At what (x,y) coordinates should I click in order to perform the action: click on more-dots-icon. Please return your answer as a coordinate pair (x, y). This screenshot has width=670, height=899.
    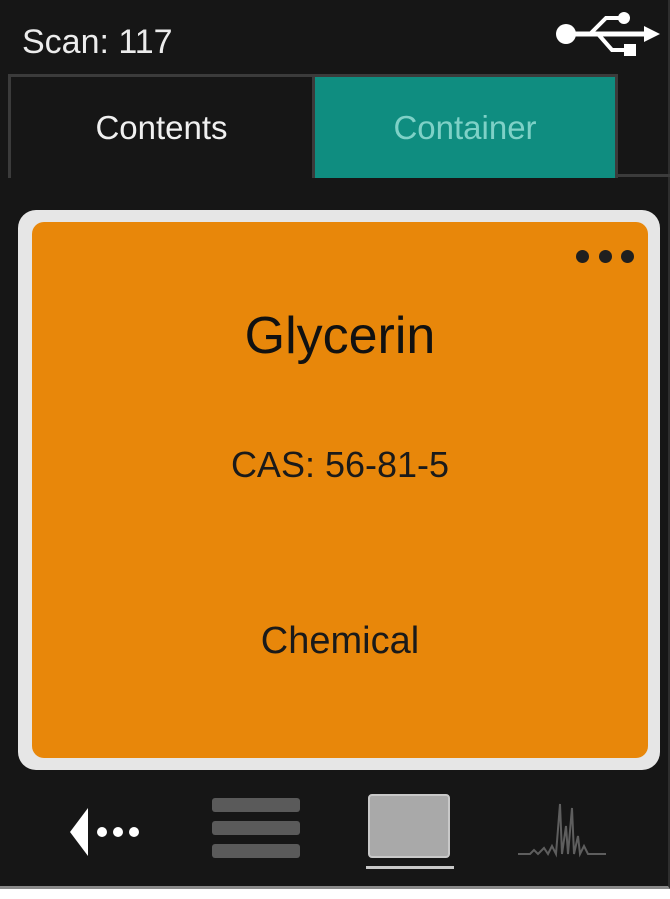
    Looking at the image, I should click on (605, 256).